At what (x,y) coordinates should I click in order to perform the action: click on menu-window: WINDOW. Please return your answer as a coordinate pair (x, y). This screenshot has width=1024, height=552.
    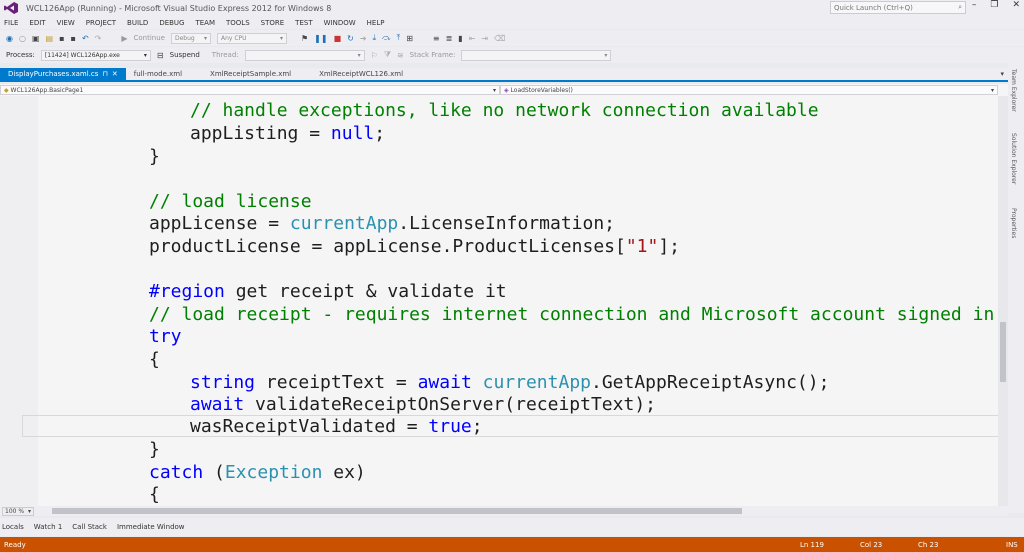
    Looking at the image, I should click on (340, 23).